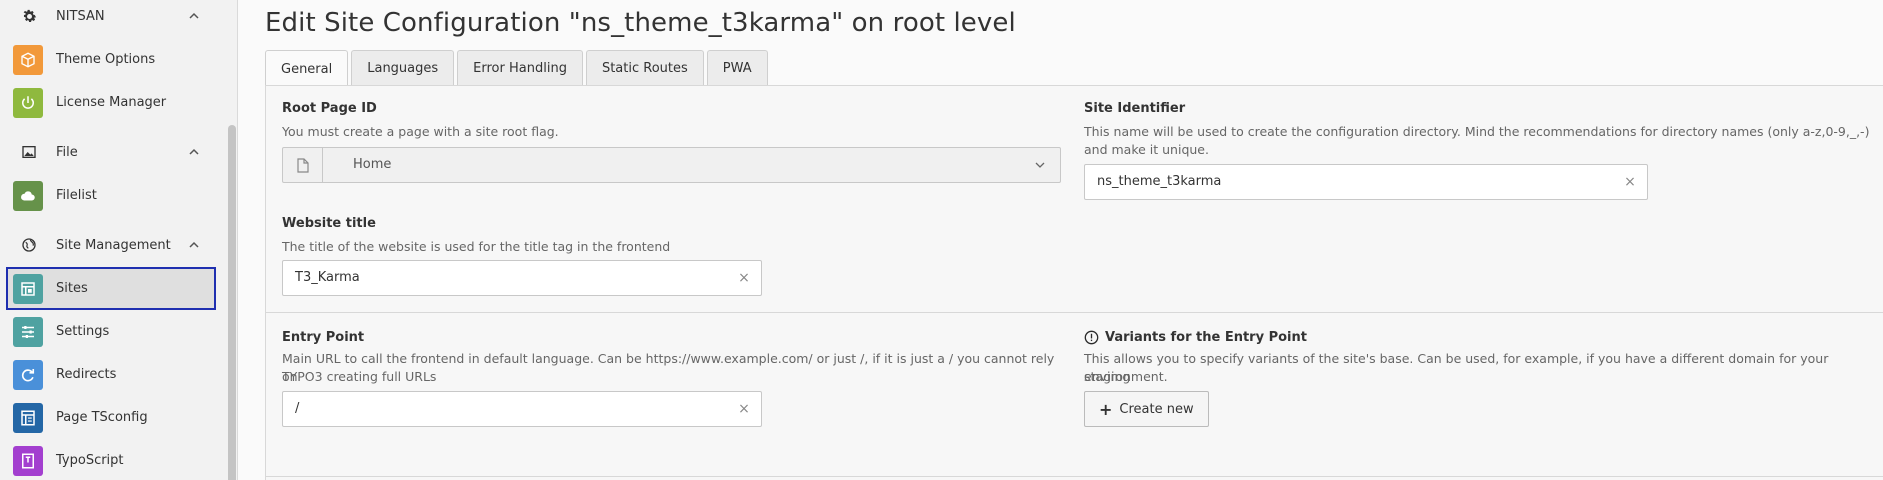 This screenshot has width=1883, height=480. I want to click on site-identifier-label: Site Identifier, so click(1135, 108).